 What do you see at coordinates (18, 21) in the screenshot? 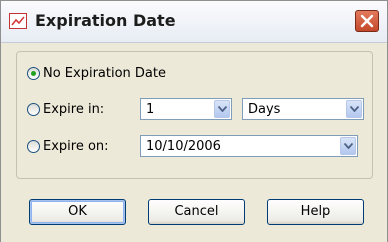
I see `chart-icon` at bounding box center [18, 21].